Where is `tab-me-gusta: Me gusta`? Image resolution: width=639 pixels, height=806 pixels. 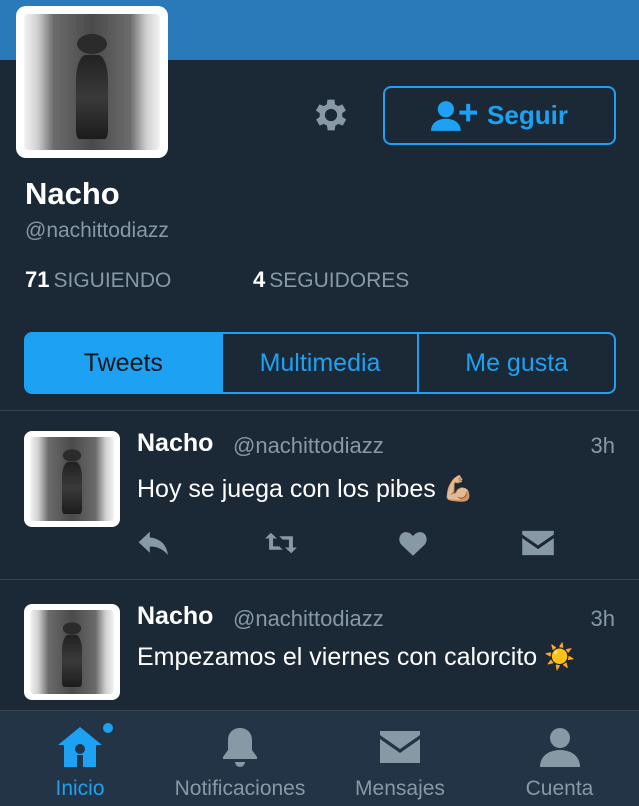
tab-me-gusta: Me gusta is located at coordinates (516, 363).